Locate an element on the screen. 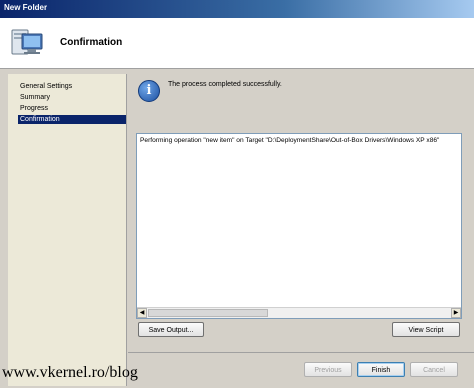  horizontal-scrollbar: ◀ ▶ is located at coordinates (299, 312).